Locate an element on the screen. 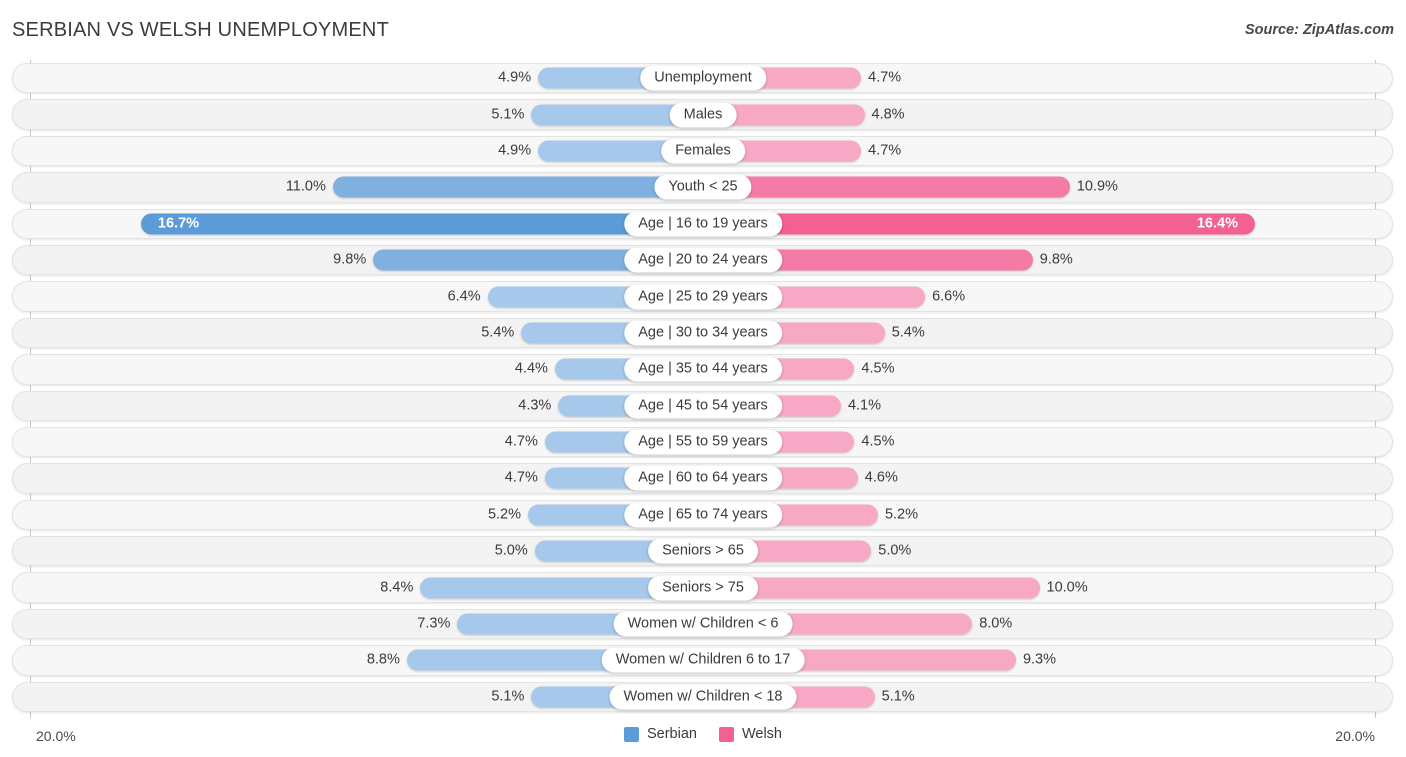 This screenshot has height=757, width=1406. bar-row: 11.0% 10.9% Youth < 25 is located at coordinates (703, 187).